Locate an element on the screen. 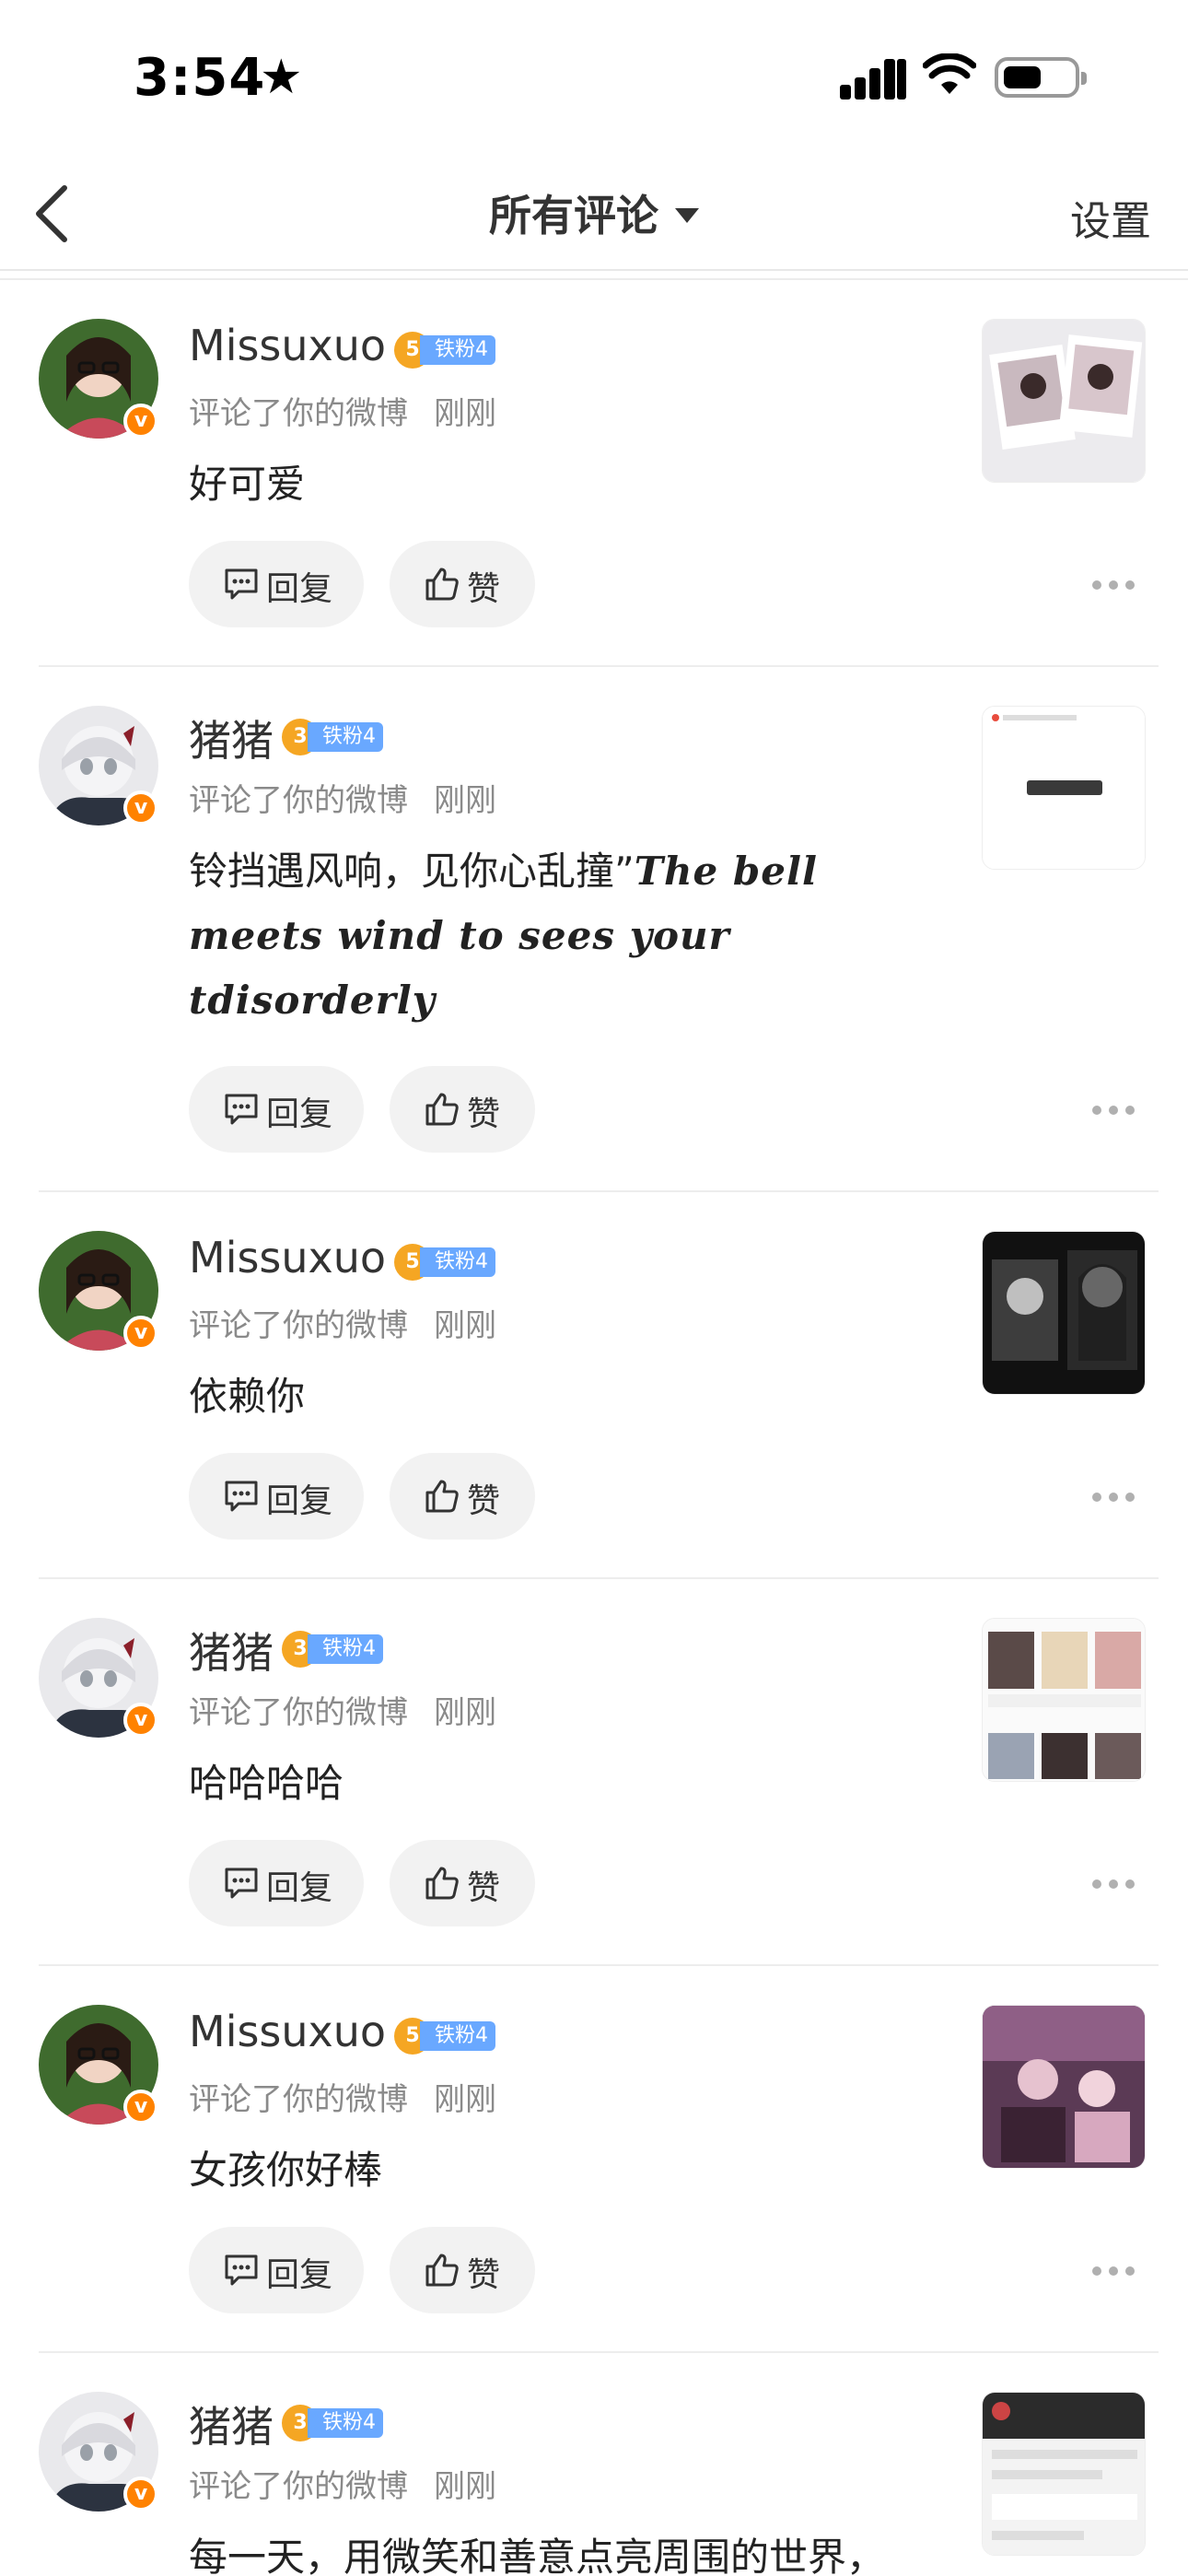 This screenshot has width=1188, height=2576. comments-filter-dropdown: 所有评论 is located at coordinates (594, 212).